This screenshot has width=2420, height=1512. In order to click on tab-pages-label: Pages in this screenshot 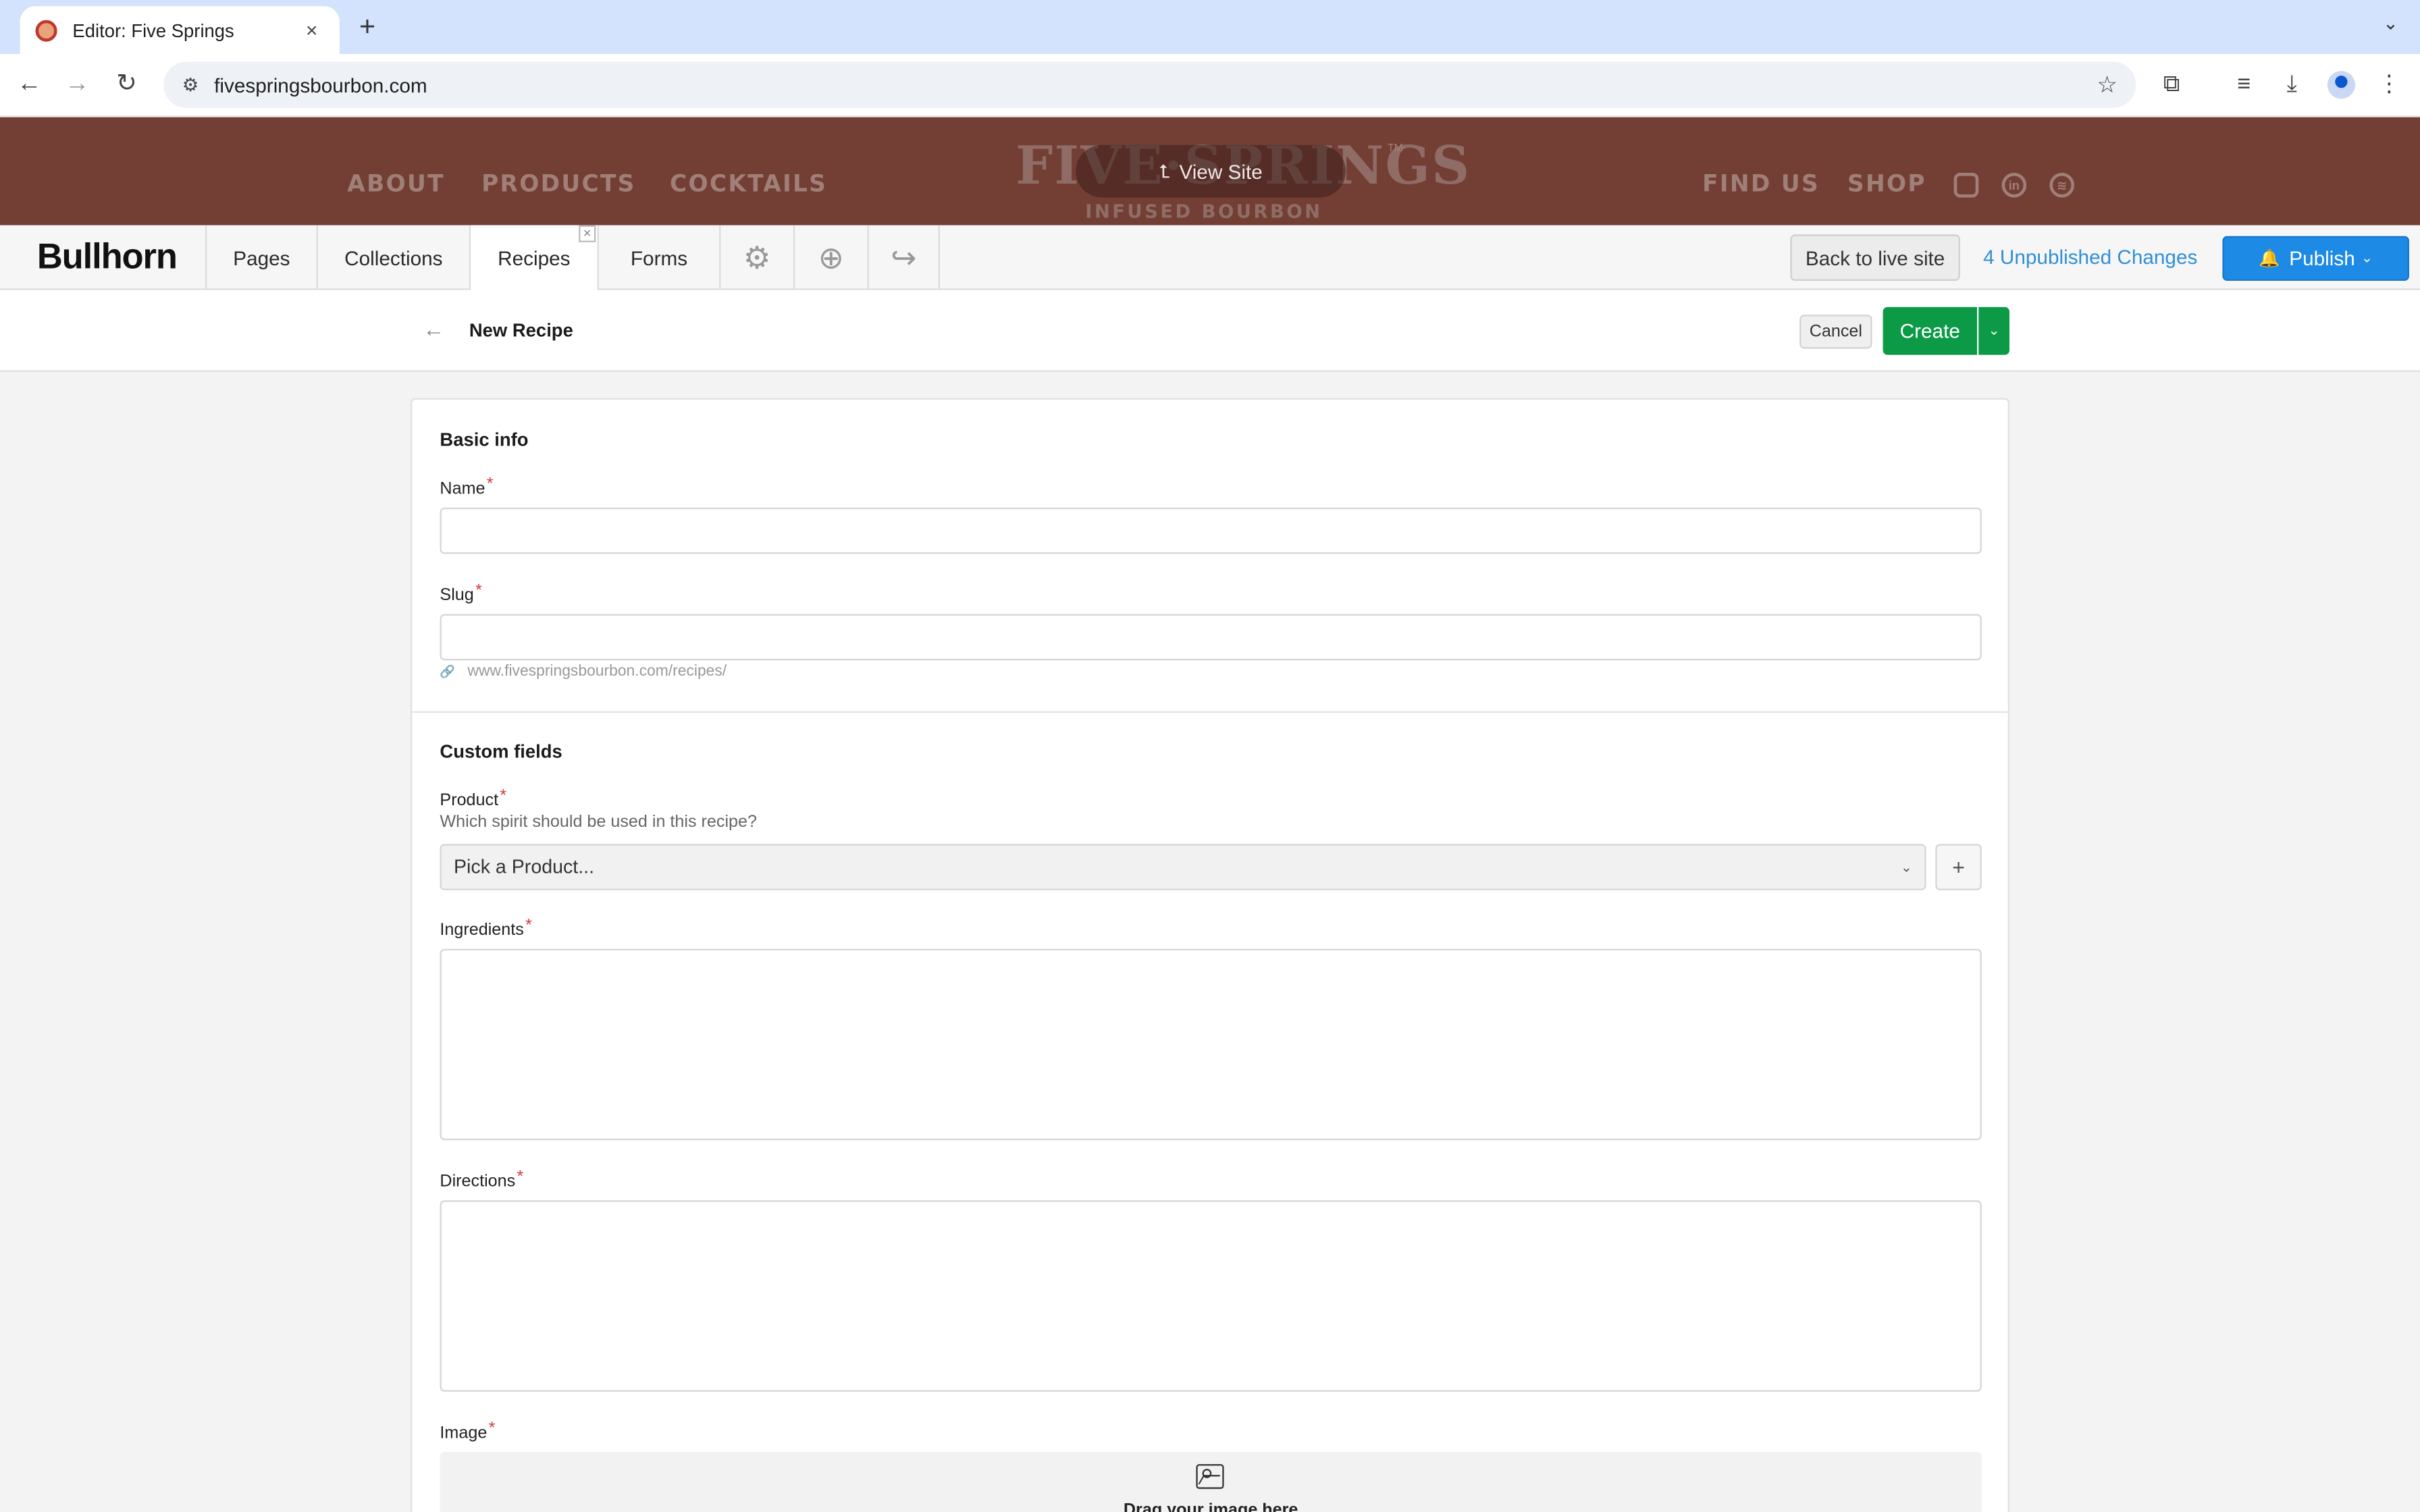, I will do `click(261, 257)`.